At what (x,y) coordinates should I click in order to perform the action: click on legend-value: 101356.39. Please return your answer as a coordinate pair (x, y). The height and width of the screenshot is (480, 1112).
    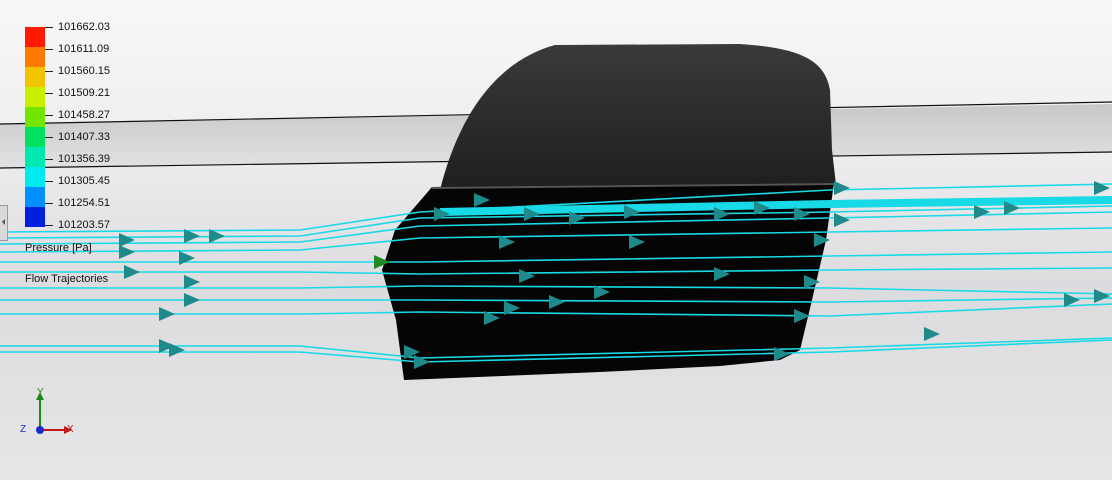
    Looking at the image, I should click on (84, 159).